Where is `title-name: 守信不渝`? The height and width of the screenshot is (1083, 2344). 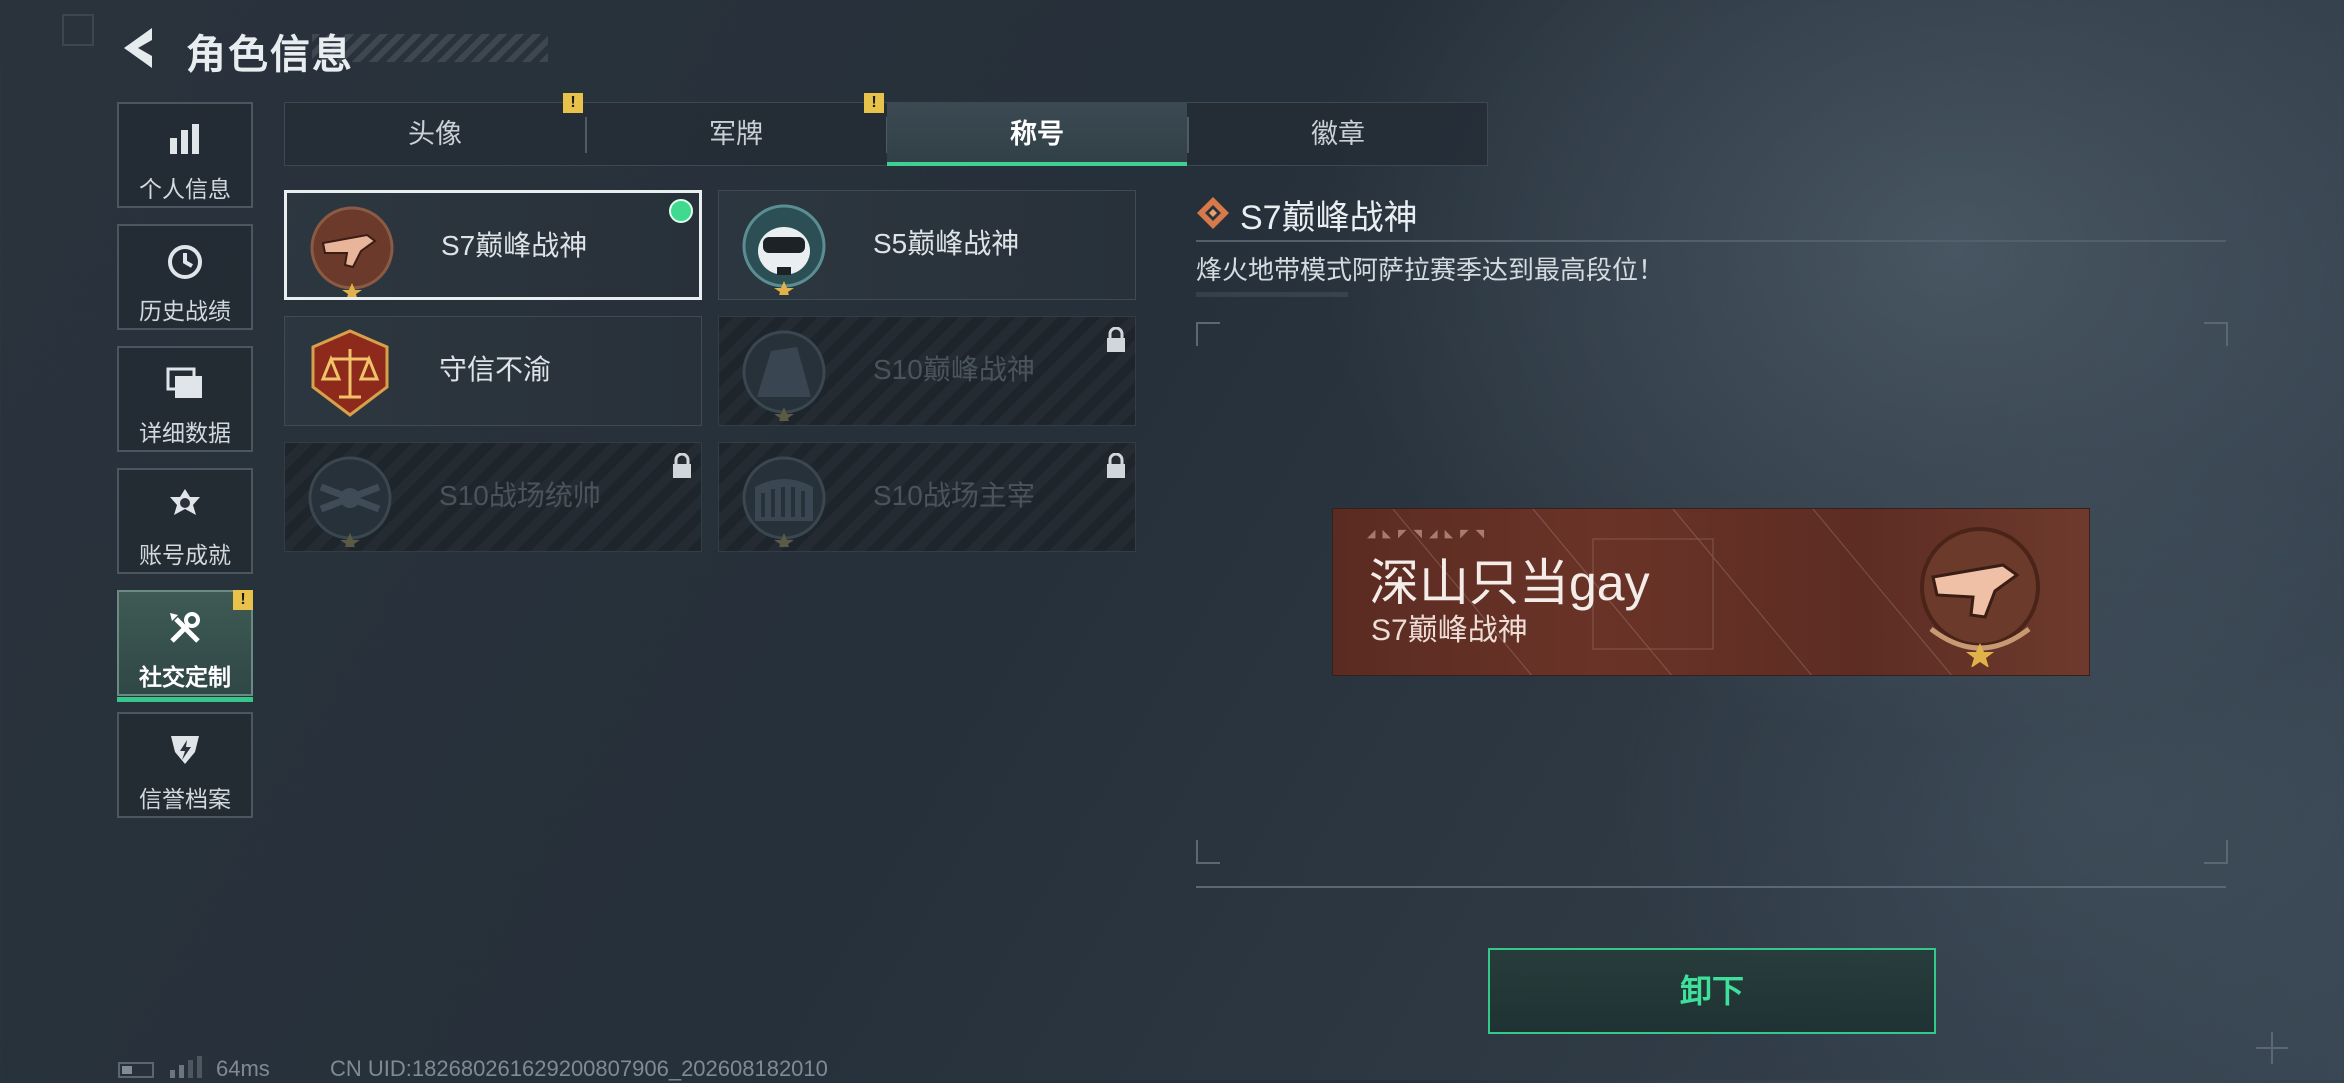
title-name: 守信不渝 is located at coordinates (495, 369).